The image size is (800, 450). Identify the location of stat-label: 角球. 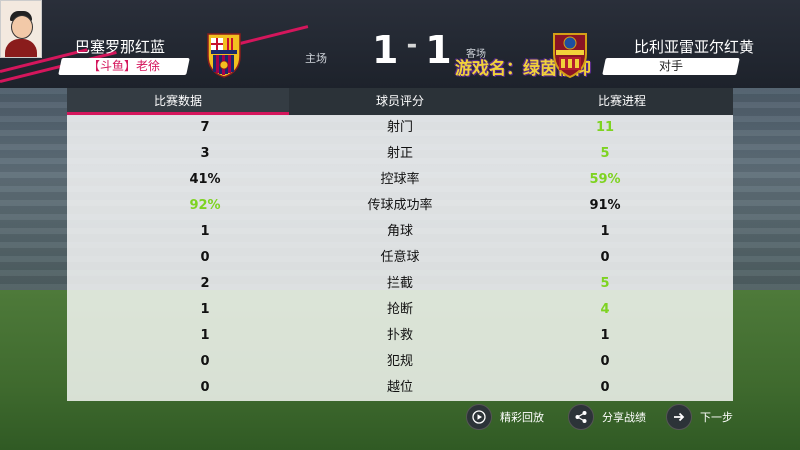
(399, 231).